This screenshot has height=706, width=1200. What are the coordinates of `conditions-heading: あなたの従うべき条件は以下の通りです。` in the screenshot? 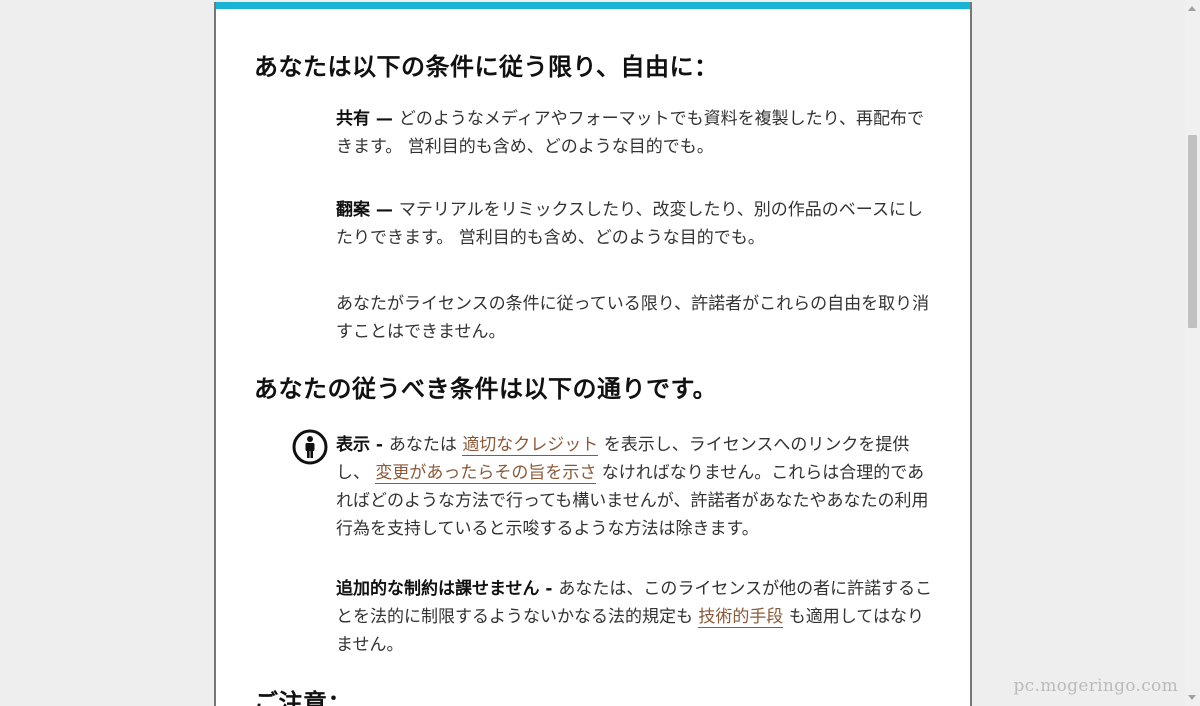 It's located at (486, 389).